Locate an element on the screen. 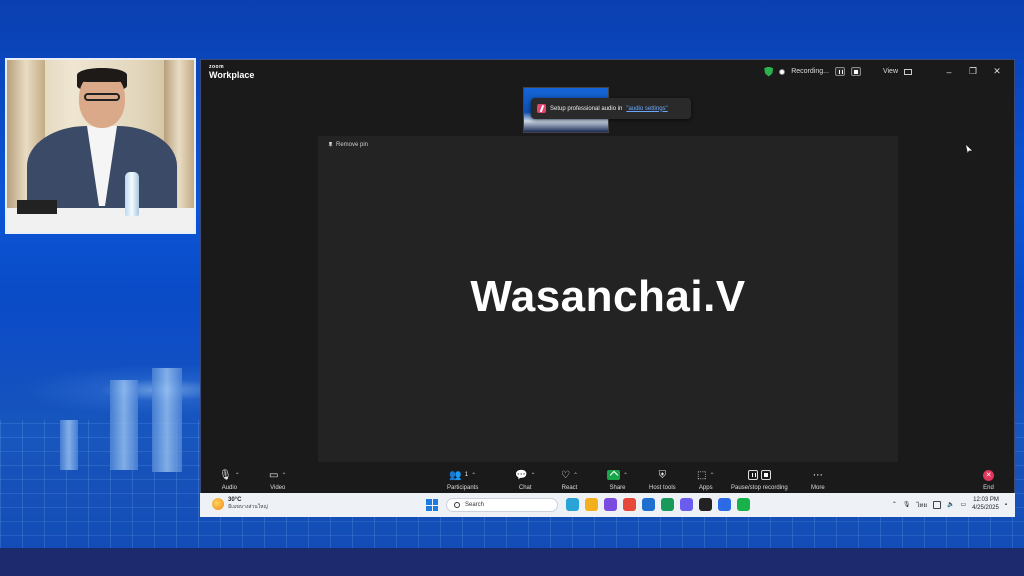 The height and width of the screenshot is (576, 1024). video-button: ▭ ⌃ Video is located at coordinates (277, 480).